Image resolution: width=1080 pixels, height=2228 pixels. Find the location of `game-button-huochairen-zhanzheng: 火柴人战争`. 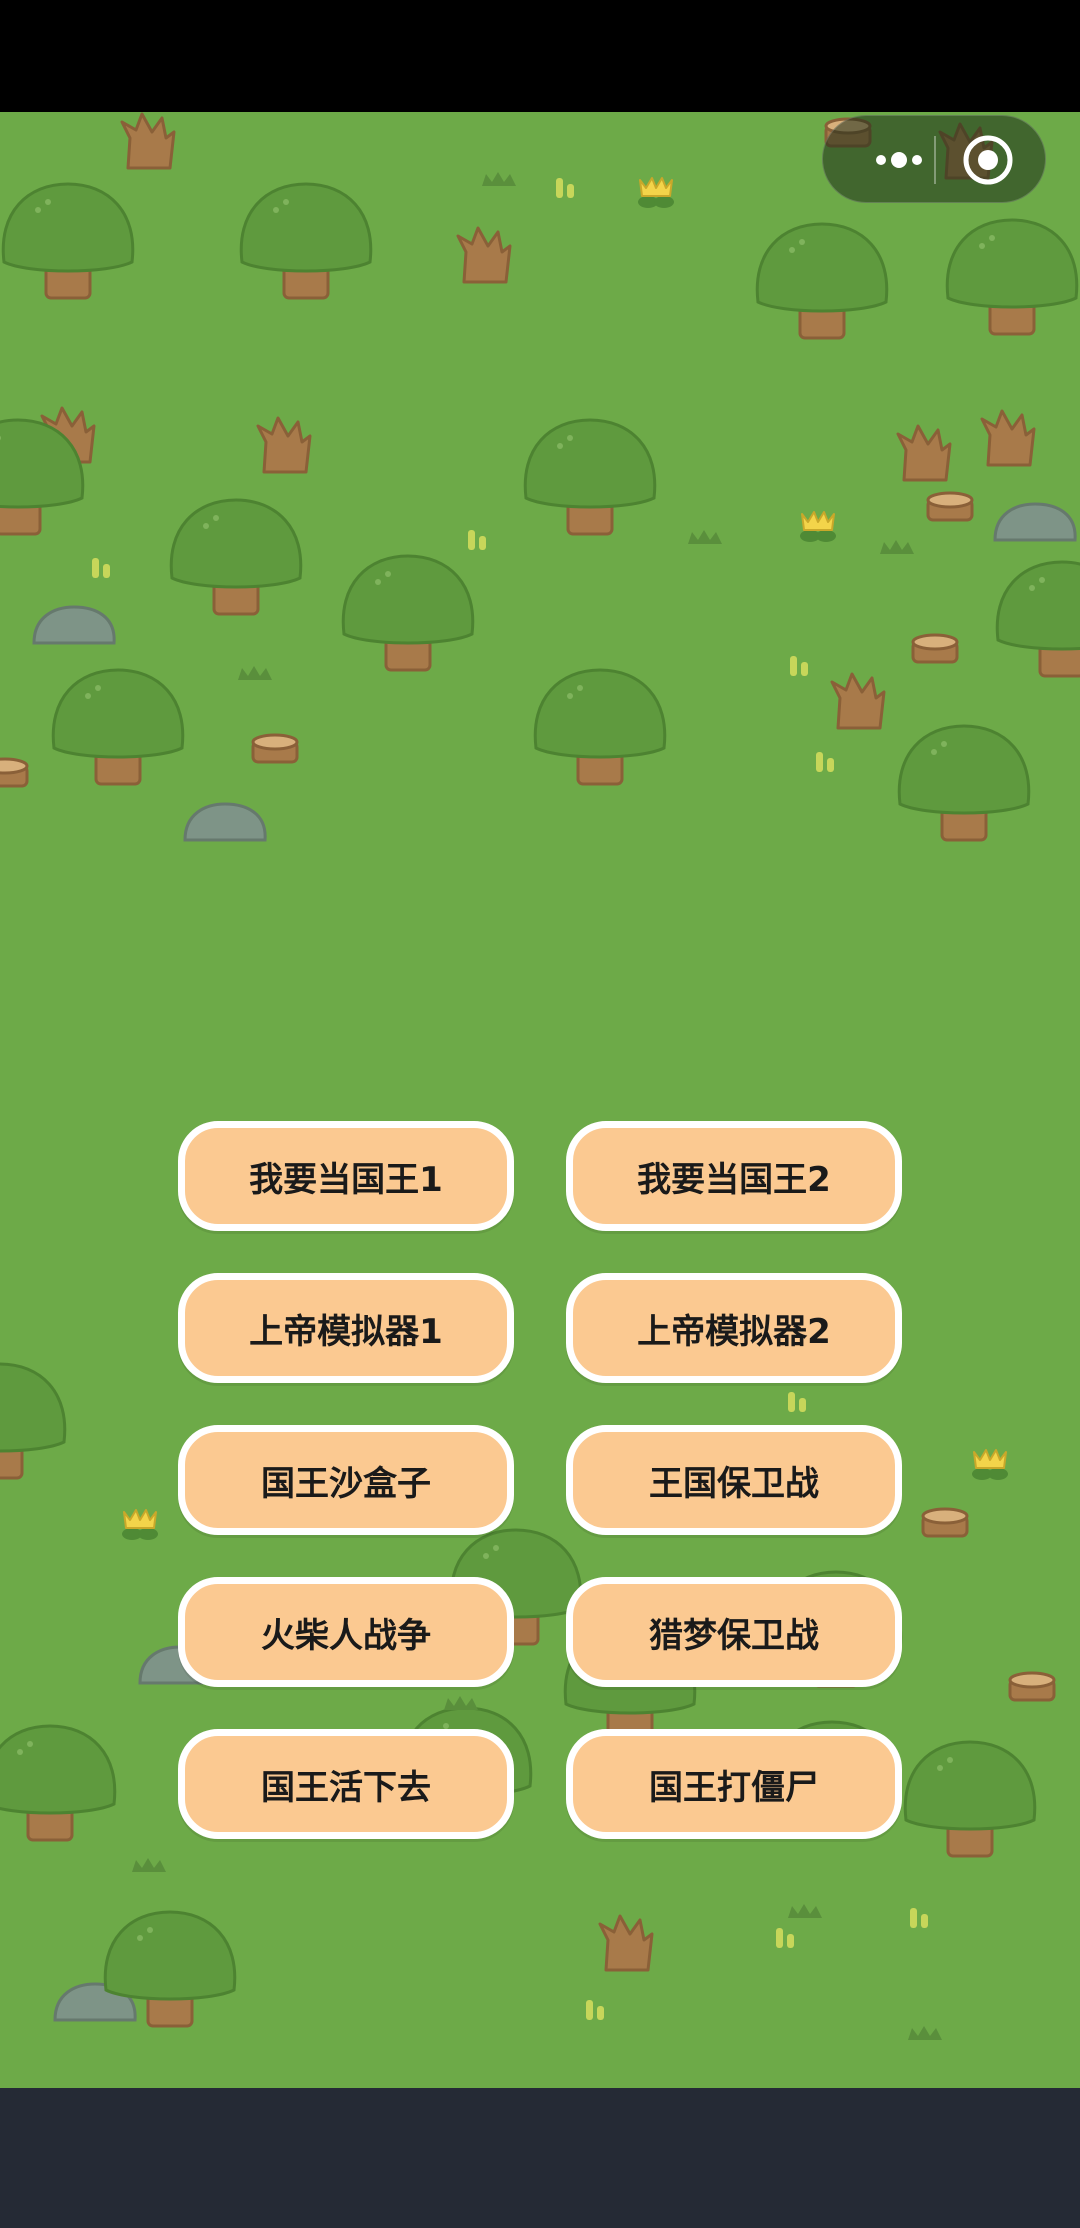

game-button-huochairen-zhanzheng: 火柴人战争 is located at coordinates (346, 1632).